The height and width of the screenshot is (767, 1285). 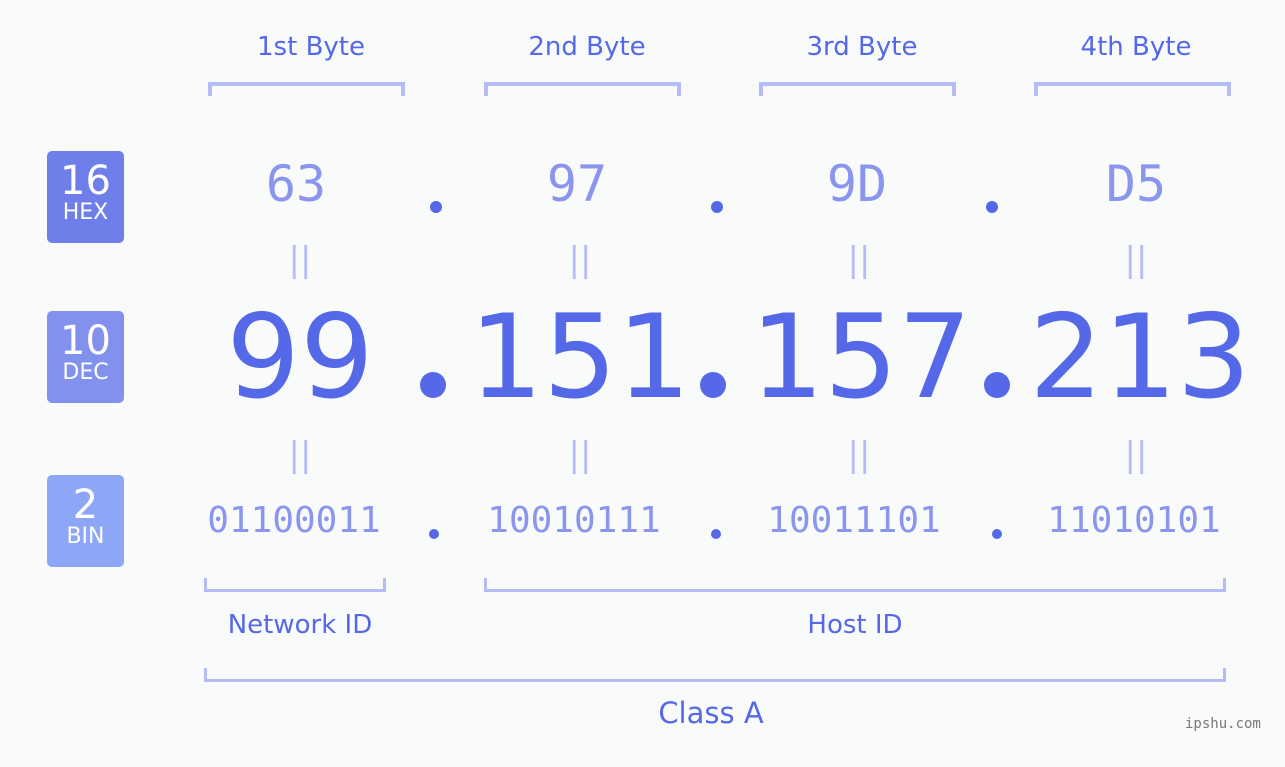 What do you see at coordinates (85, 505) in the screenshot?
I see `bin-base: 2` at bounding box center [85, 505].